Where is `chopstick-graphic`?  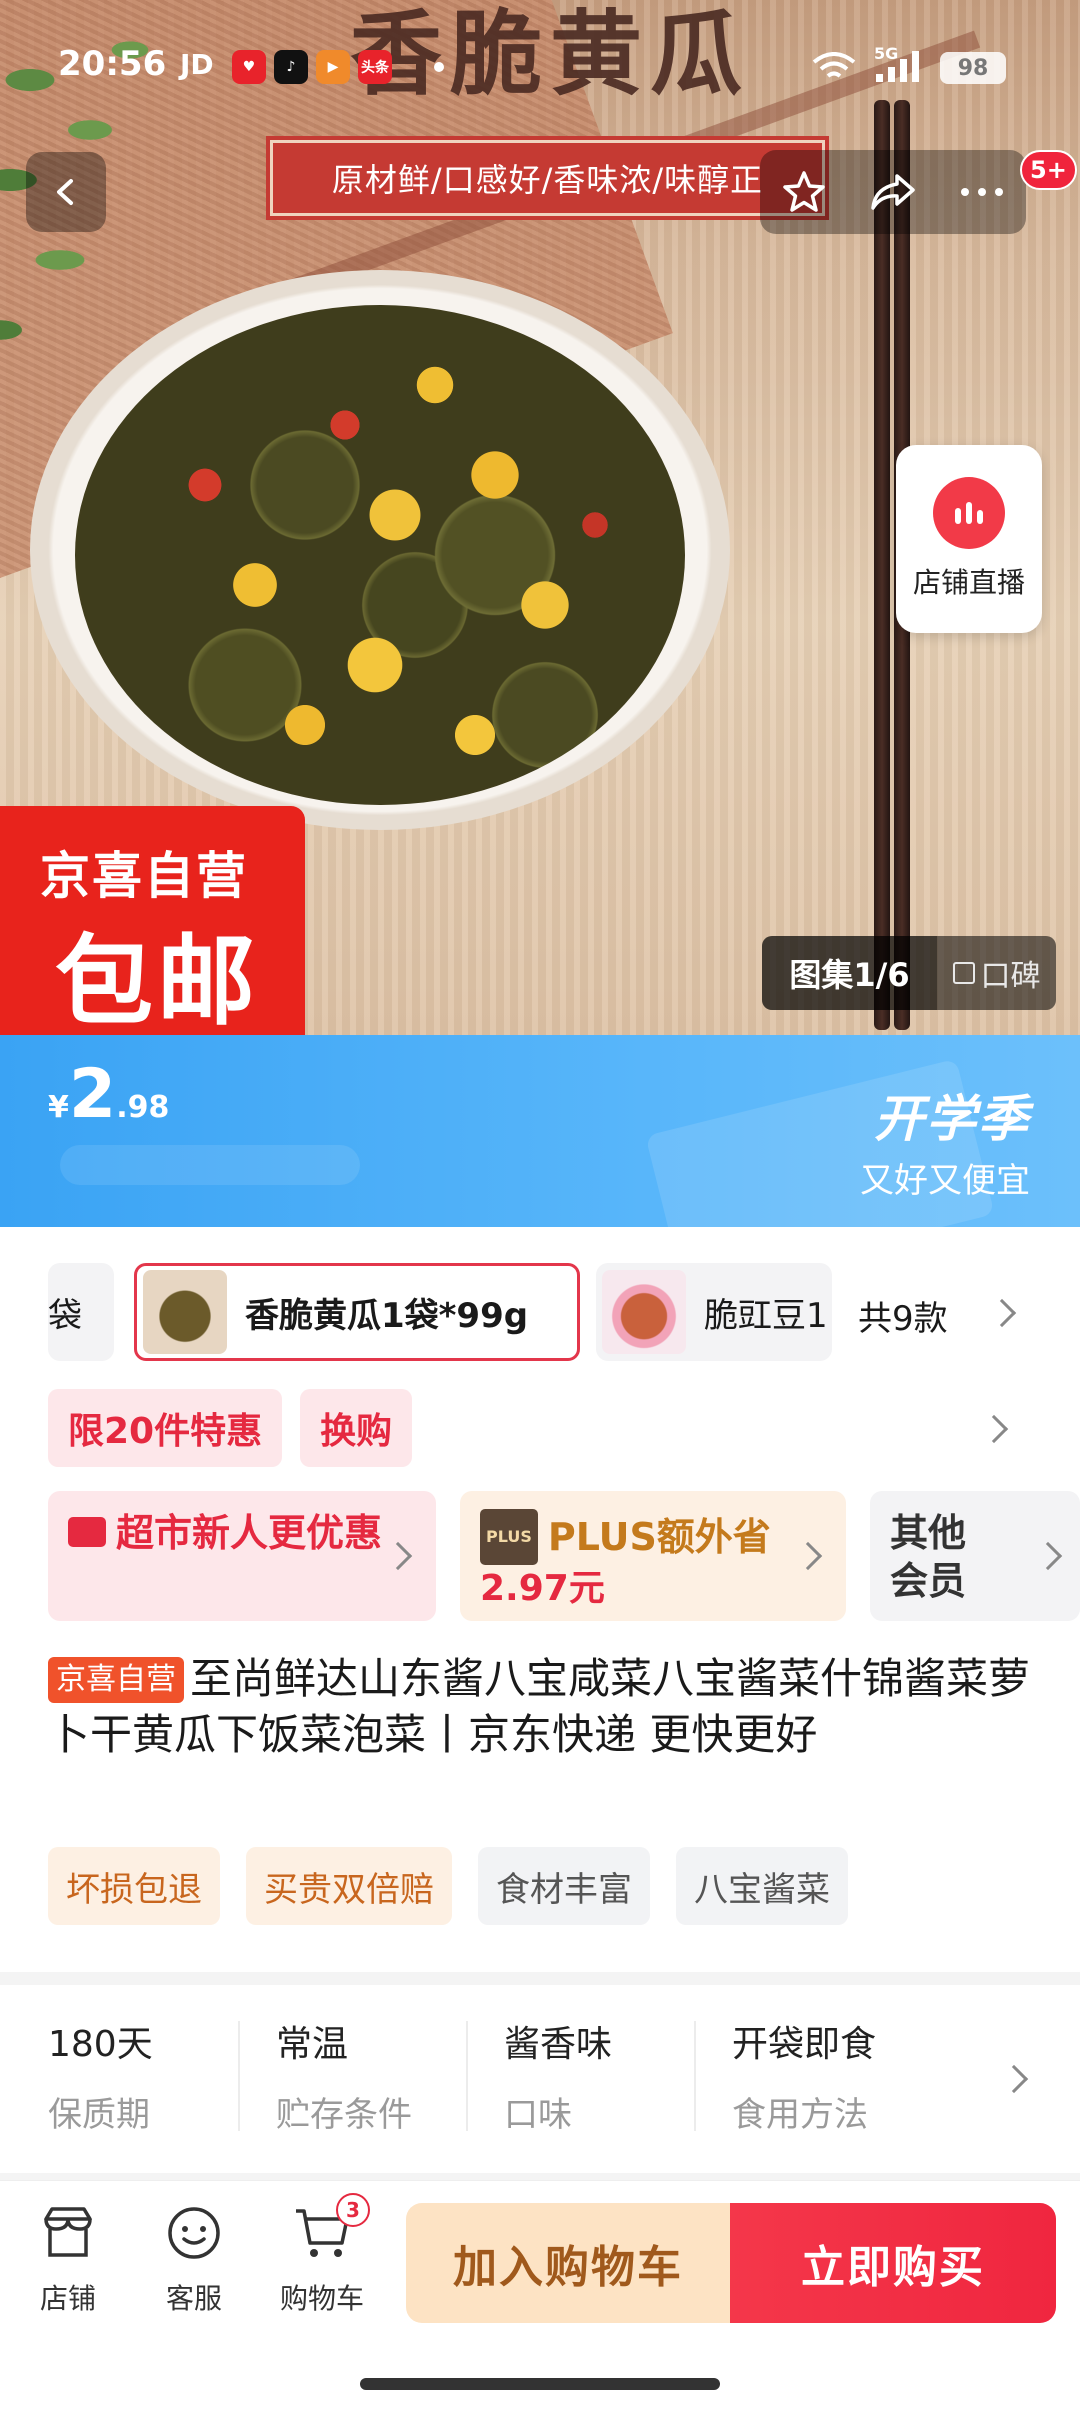 chopstick-graphic is located at coordinates (882, 565).